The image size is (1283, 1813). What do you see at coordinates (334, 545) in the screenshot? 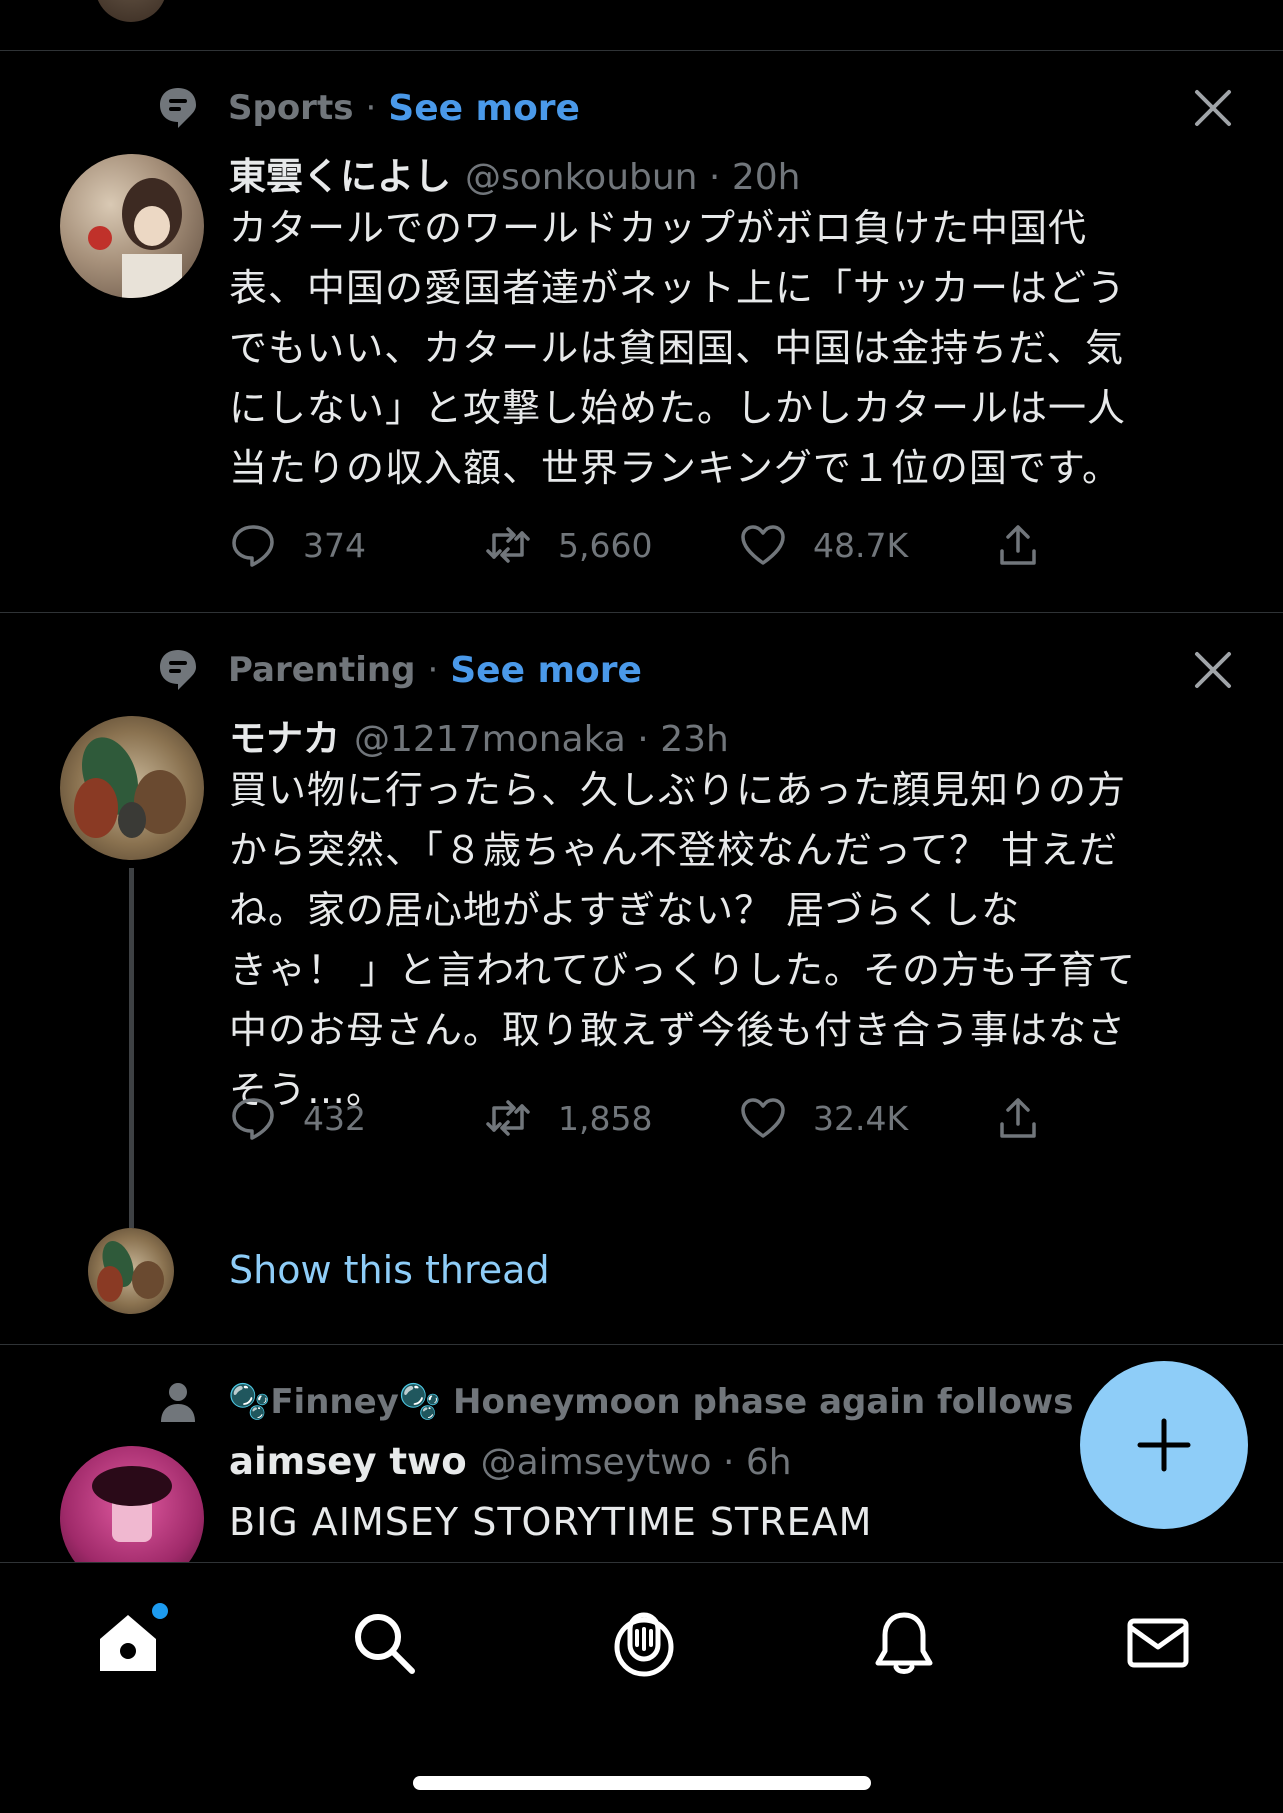
I see `reply-count: 374` at bounding box center [334, 545].